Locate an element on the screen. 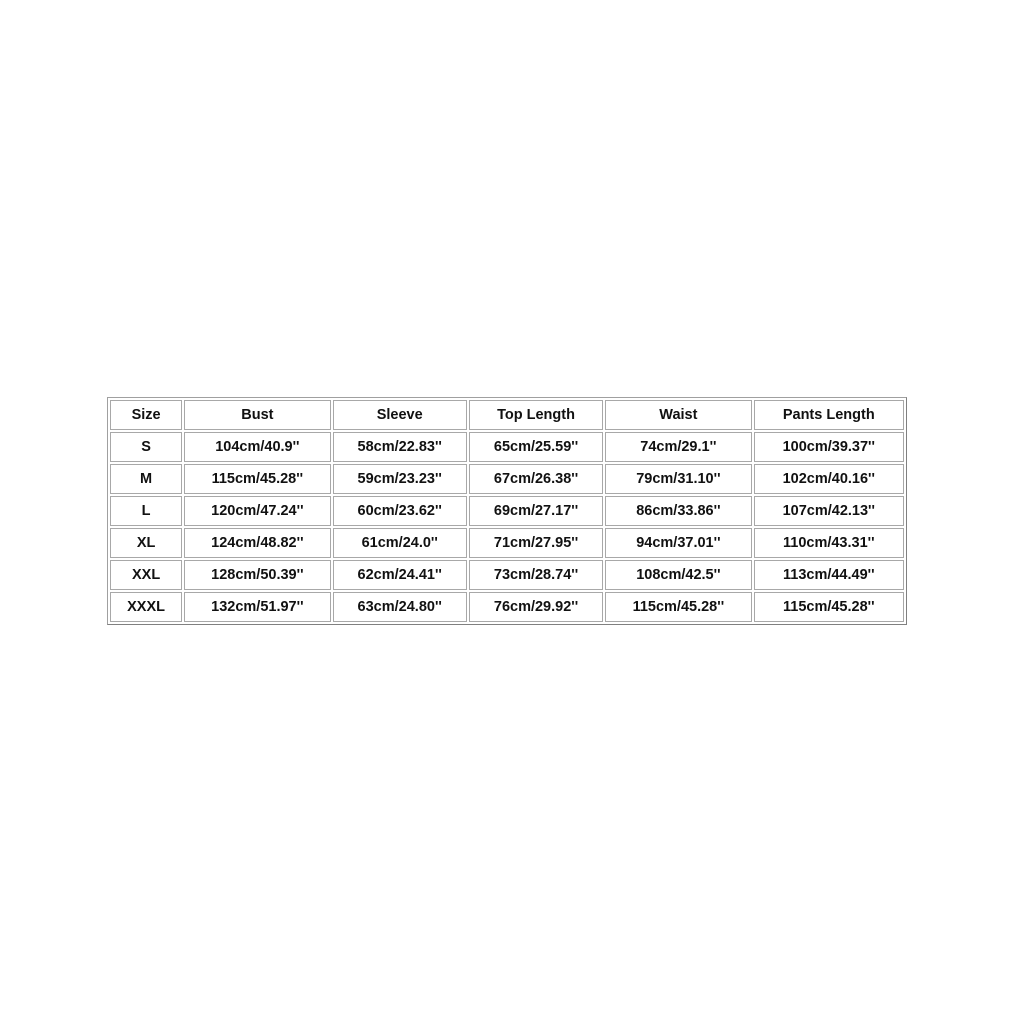 The height and width of the screenshot is (1024, 1024). cell-sleeve: 59cm/23.23'' is located at coordinates (399, 479).